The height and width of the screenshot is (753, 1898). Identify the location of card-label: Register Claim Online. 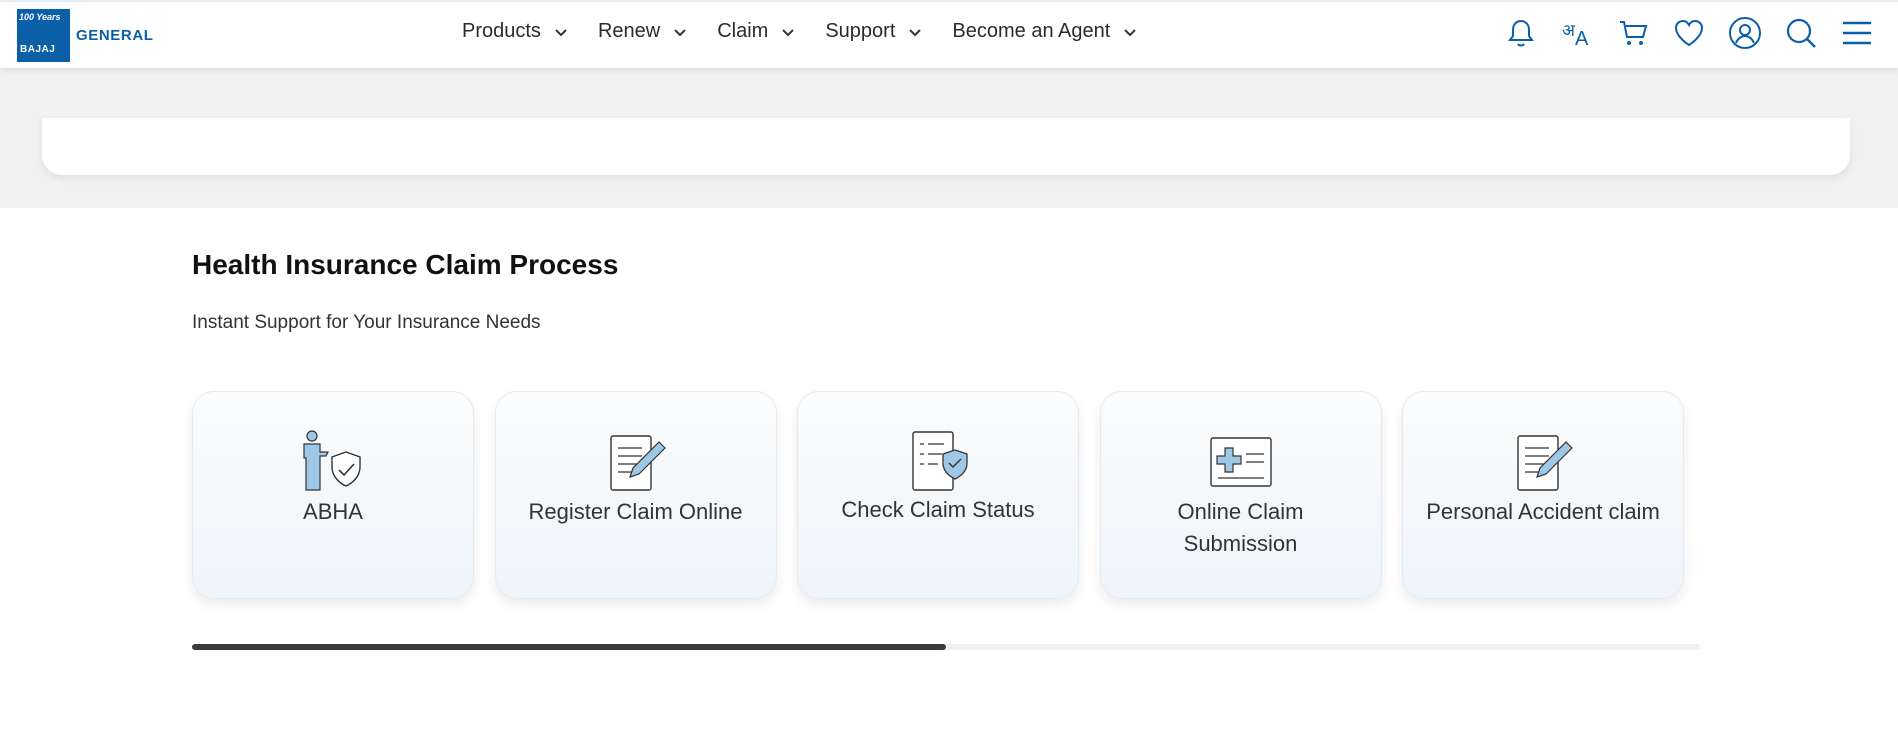
(635, 511).